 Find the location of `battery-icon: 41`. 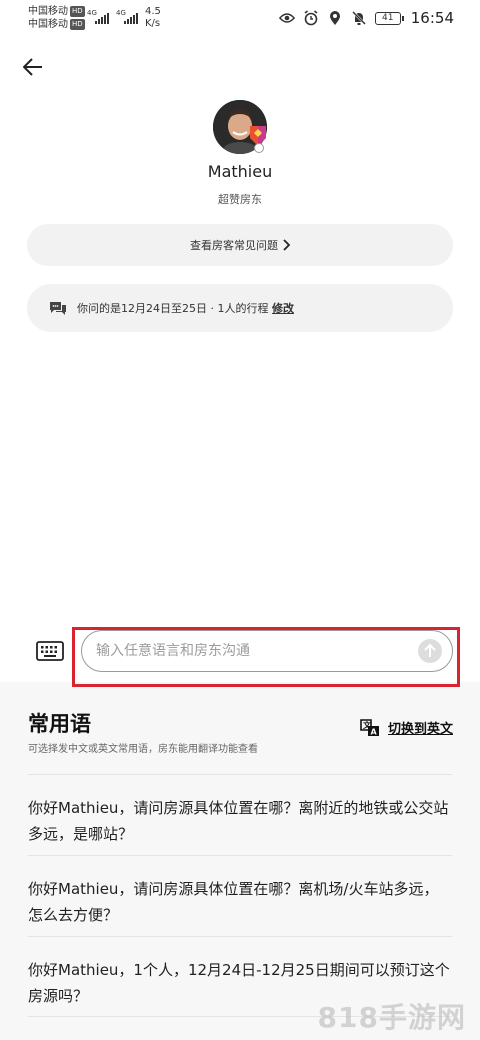

battery-icon: 41 is located at coordinates (389, 18).